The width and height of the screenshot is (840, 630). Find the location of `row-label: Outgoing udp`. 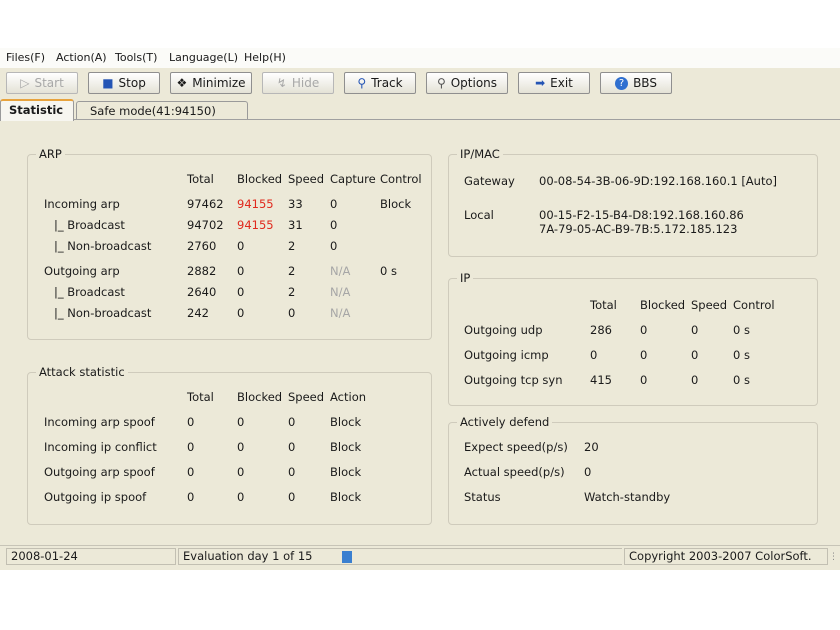

row-label: Outgoing udp is located at coordinates (503, 330).